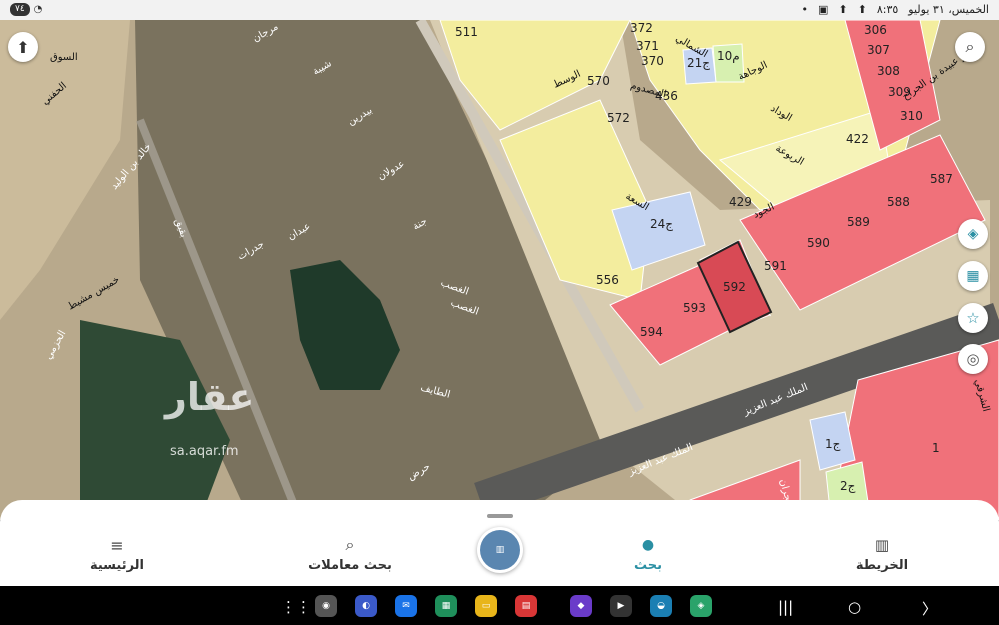 The image size is (999, 625). Describe the element at coordinates (843, 9) in the screenshot. I see `upload-icon: ⬆` at that location.